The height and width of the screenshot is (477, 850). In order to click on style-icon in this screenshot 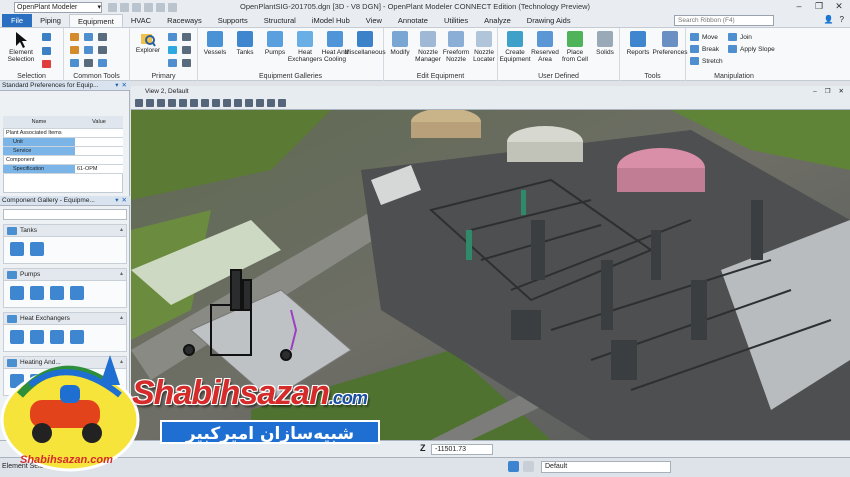, I will do `click(172, 63)`.